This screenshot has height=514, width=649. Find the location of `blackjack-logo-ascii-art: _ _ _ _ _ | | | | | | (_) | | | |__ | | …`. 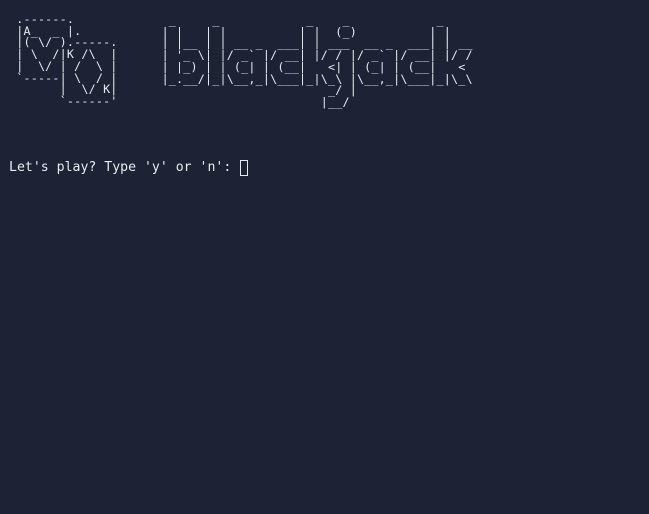

blackjack-logo-ascii-art: _ _ _ _ _ | | | | | | (_) | | | |__ | | … is located at coordinates (317, 61).